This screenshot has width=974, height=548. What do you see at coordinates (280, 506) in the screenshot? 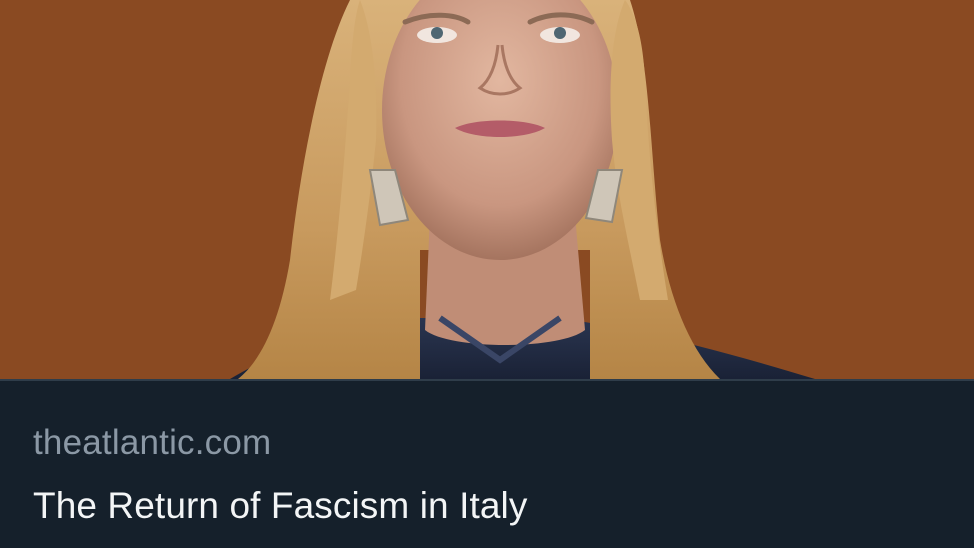
I see `link-title: The Return of Fascism in Italy` at bounding box center [280, 506].